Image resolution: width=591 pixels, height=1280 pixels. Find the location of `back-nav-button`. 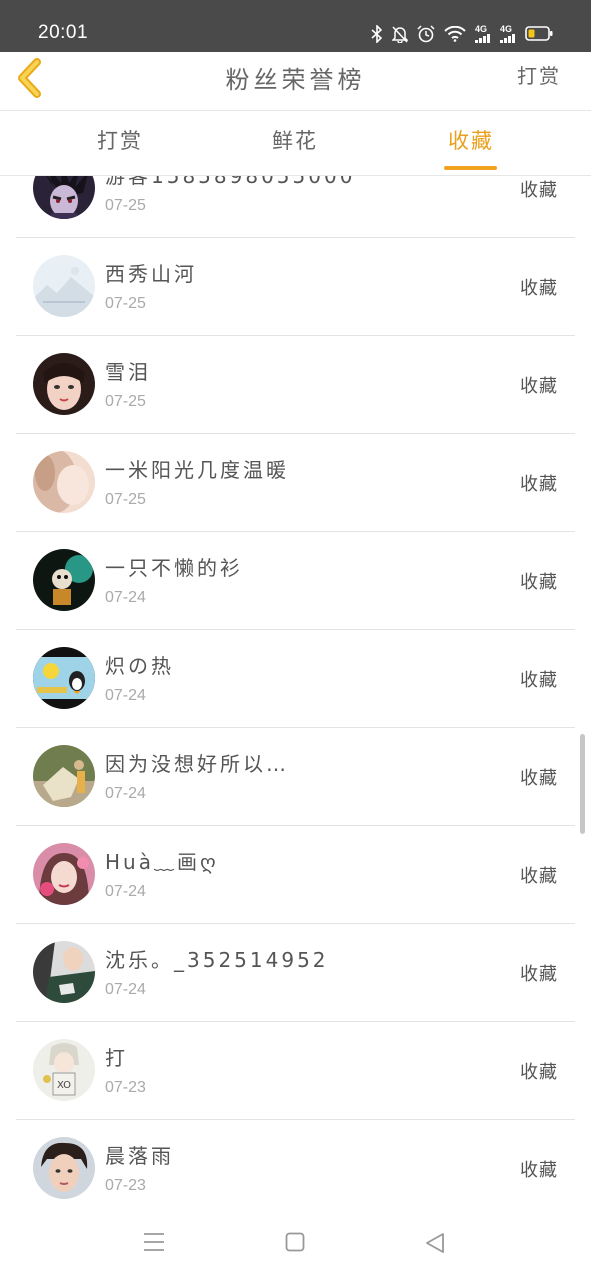

back-nav-button is located at coordinates (435, 1245).